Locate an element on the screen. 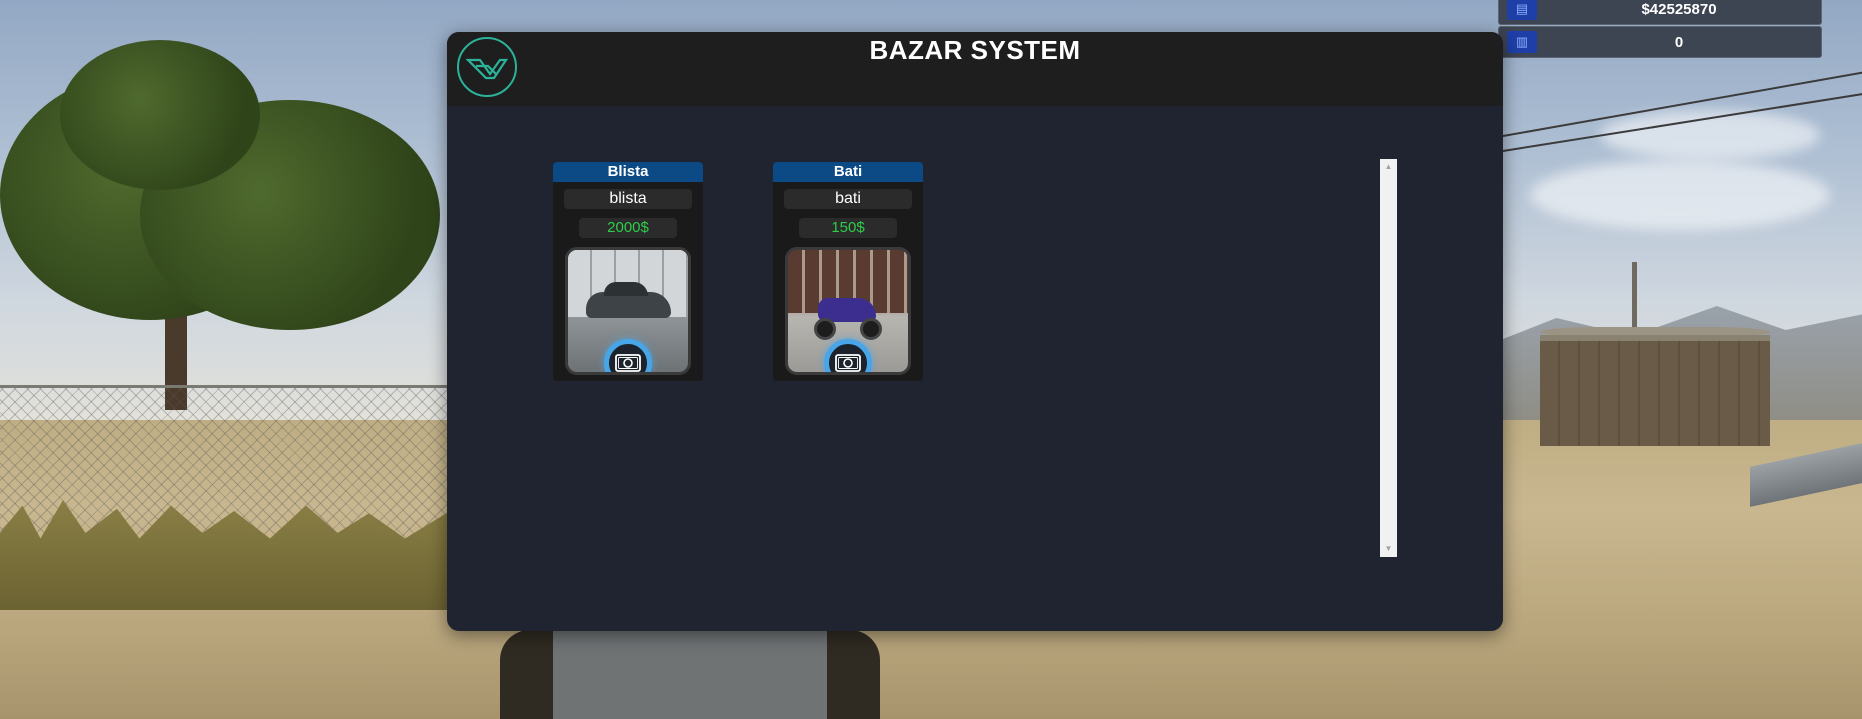 The width and height of the screenshot is (1862, 719). listing-title: Blista is located at coordinates (628, 172).